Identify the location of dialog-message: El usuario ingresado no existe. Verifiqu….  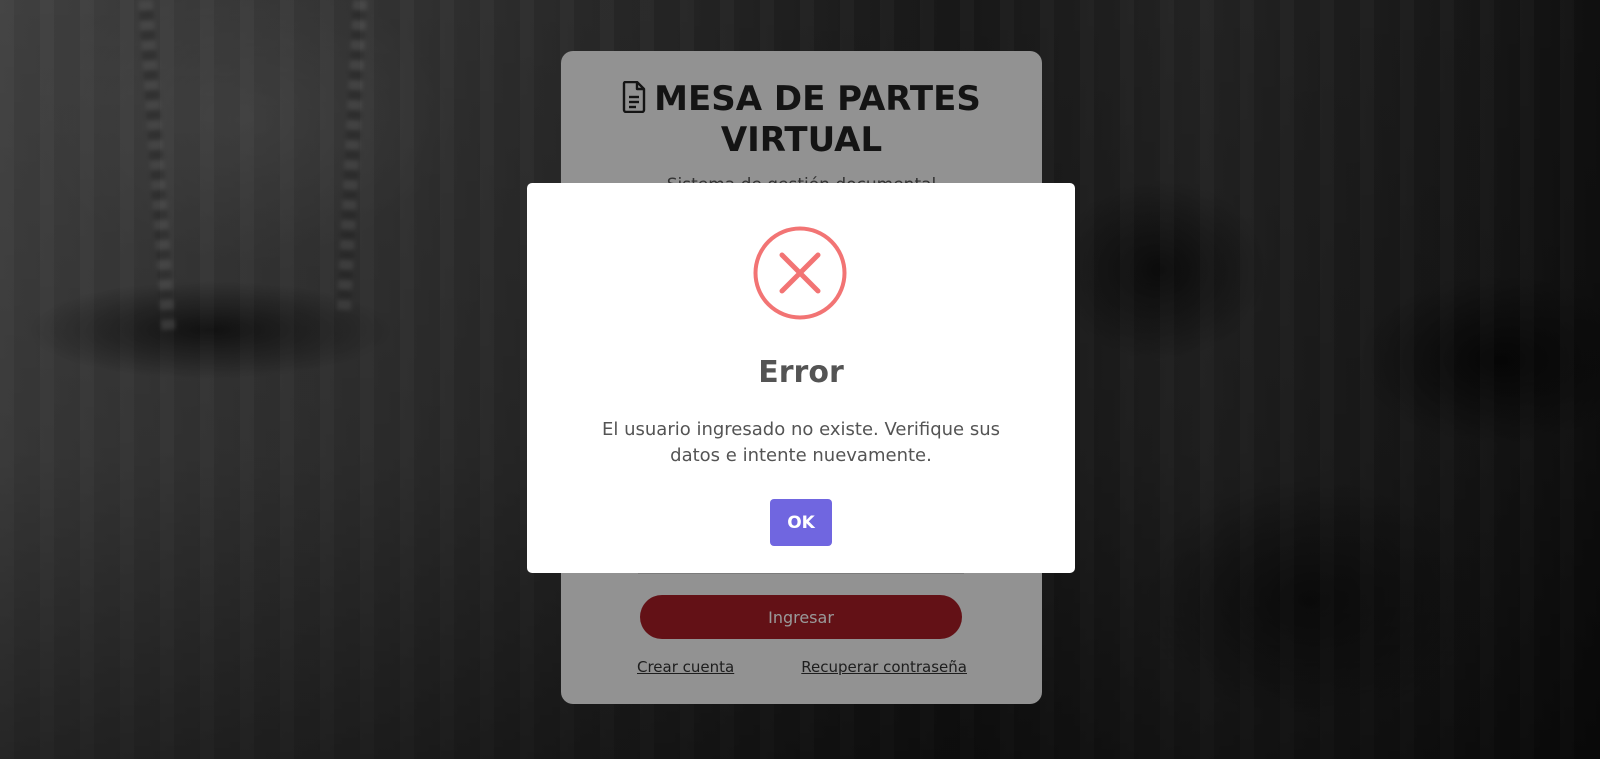
(801, 442).